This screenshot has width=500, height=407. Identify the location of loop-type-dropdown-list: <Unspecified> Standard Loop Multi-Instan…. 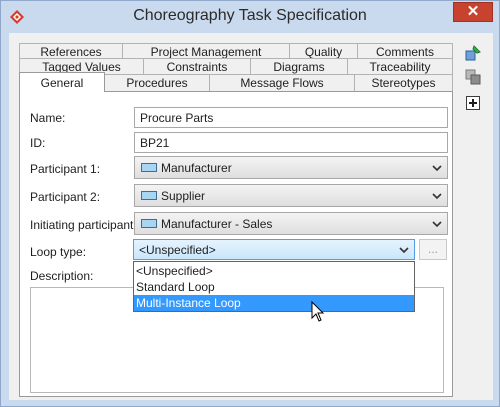
(274, 286).